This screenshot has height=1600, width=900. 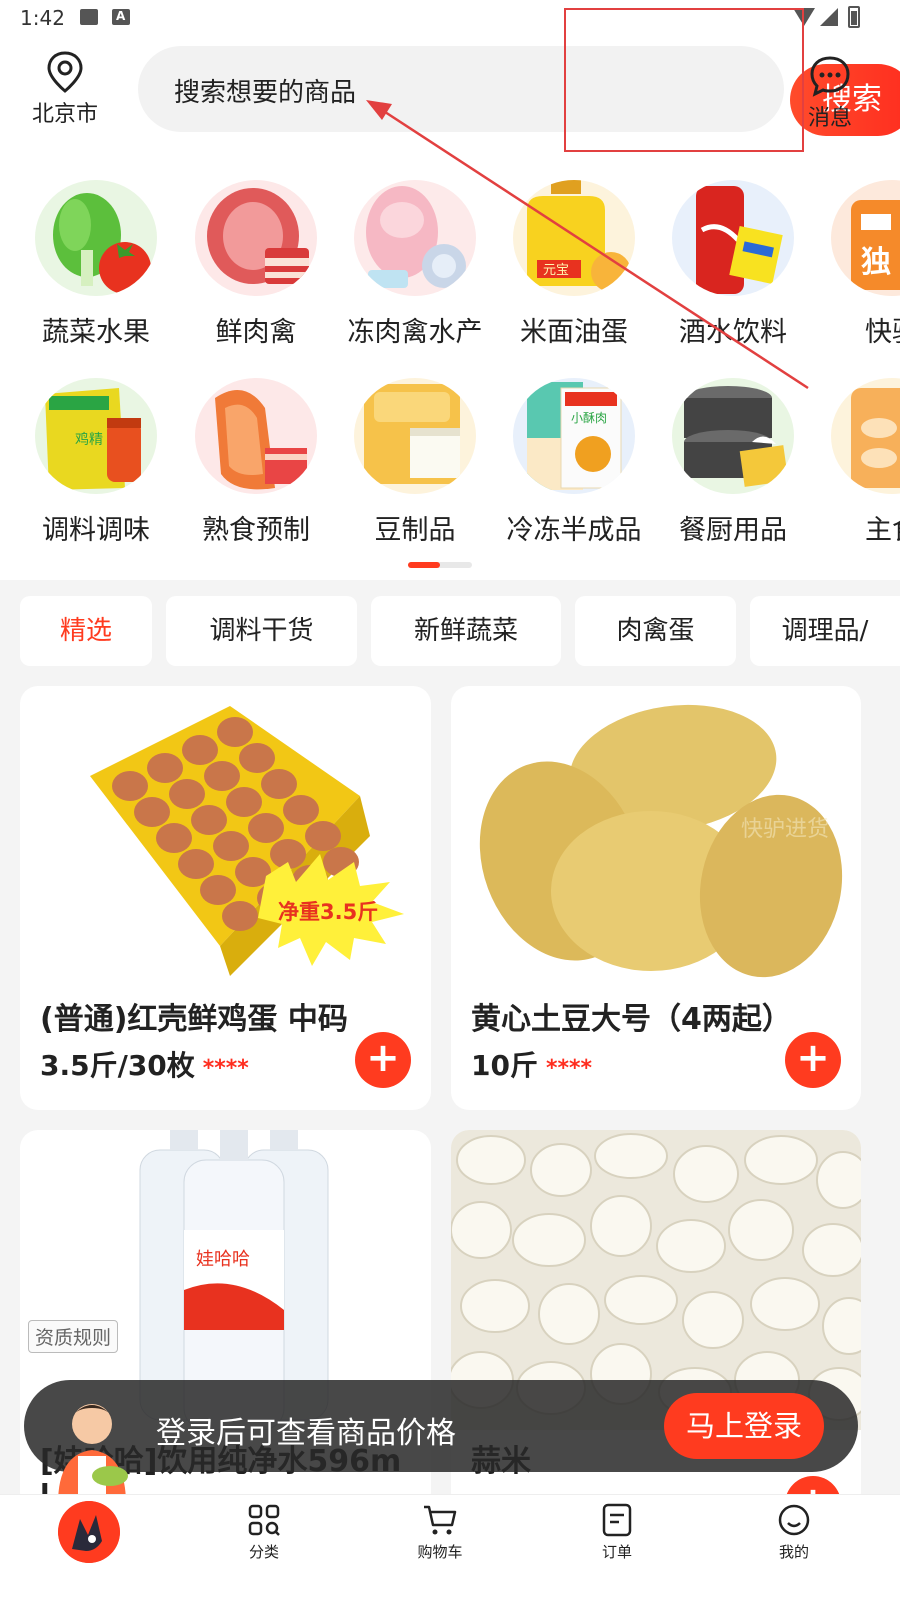 I want to click on tab-meat-poultry-egg: 肉禽蛋, so click(x=655, y=631).